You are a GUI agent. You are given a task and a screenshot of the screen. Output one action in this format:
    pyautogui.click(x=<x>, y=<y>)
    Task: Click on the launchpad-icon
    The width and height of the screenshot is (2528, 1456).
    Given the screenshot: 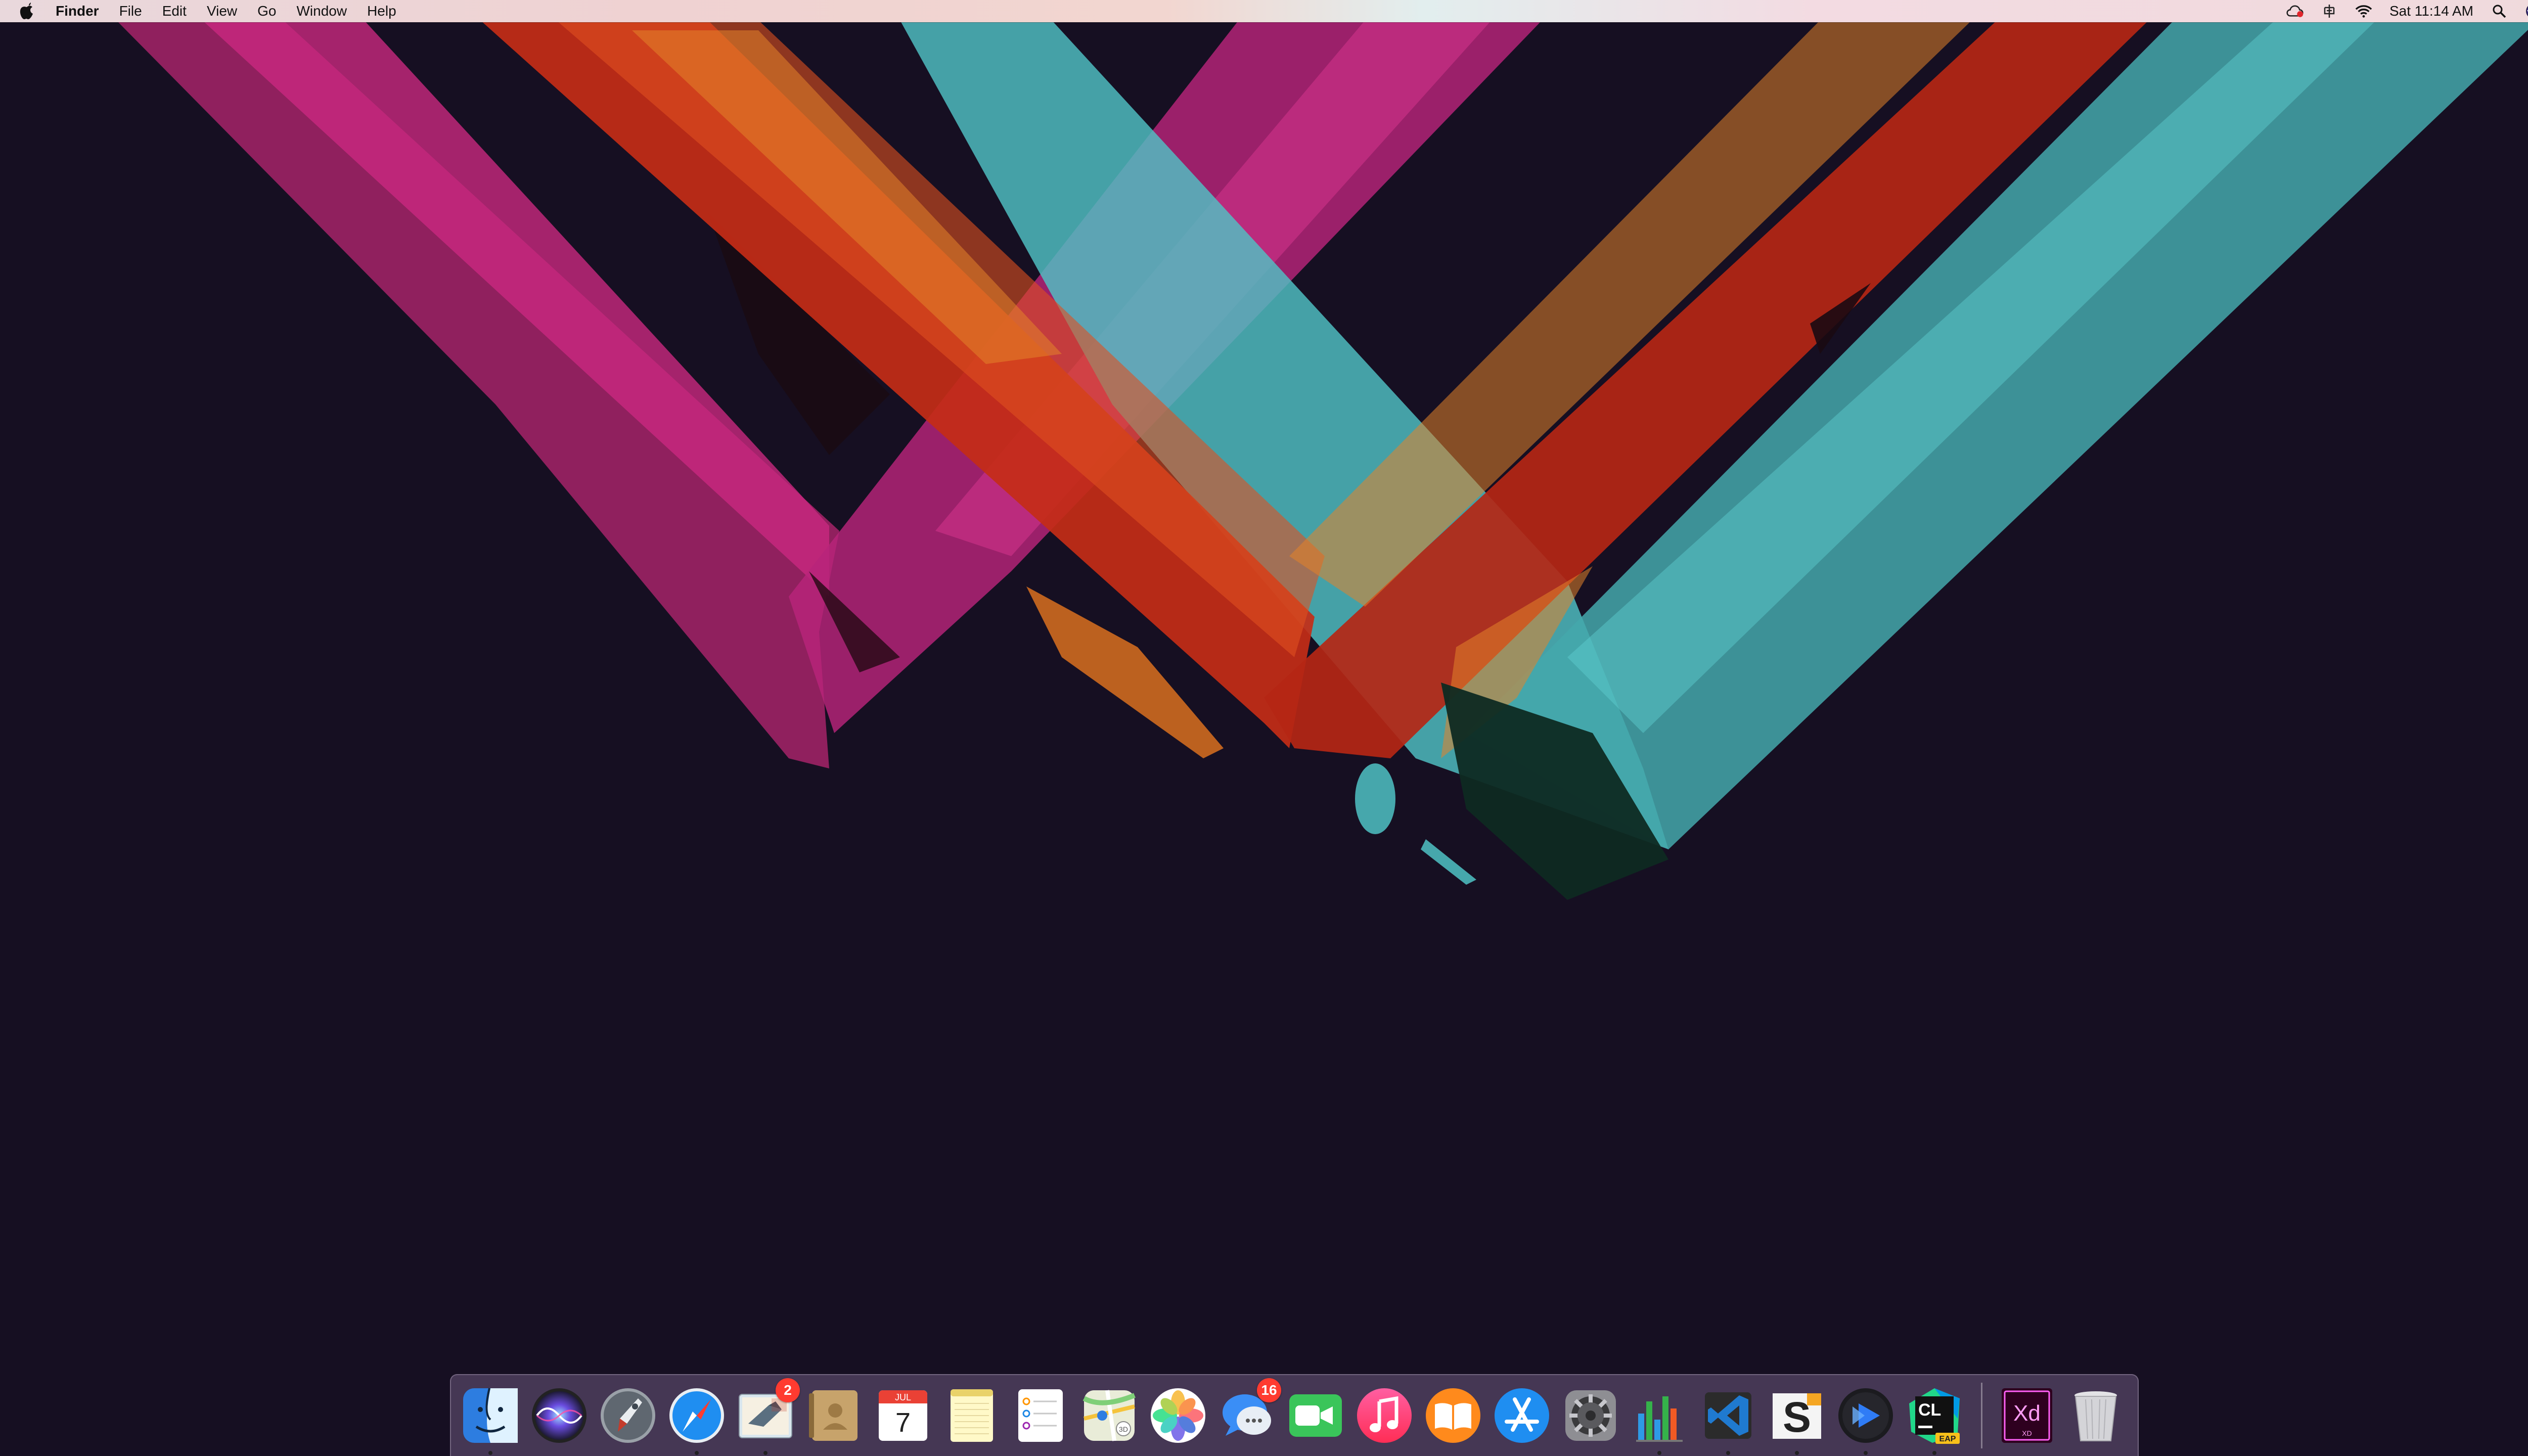 What is the action you would take?
    pyautogui.click(x=628, y=1415)
    